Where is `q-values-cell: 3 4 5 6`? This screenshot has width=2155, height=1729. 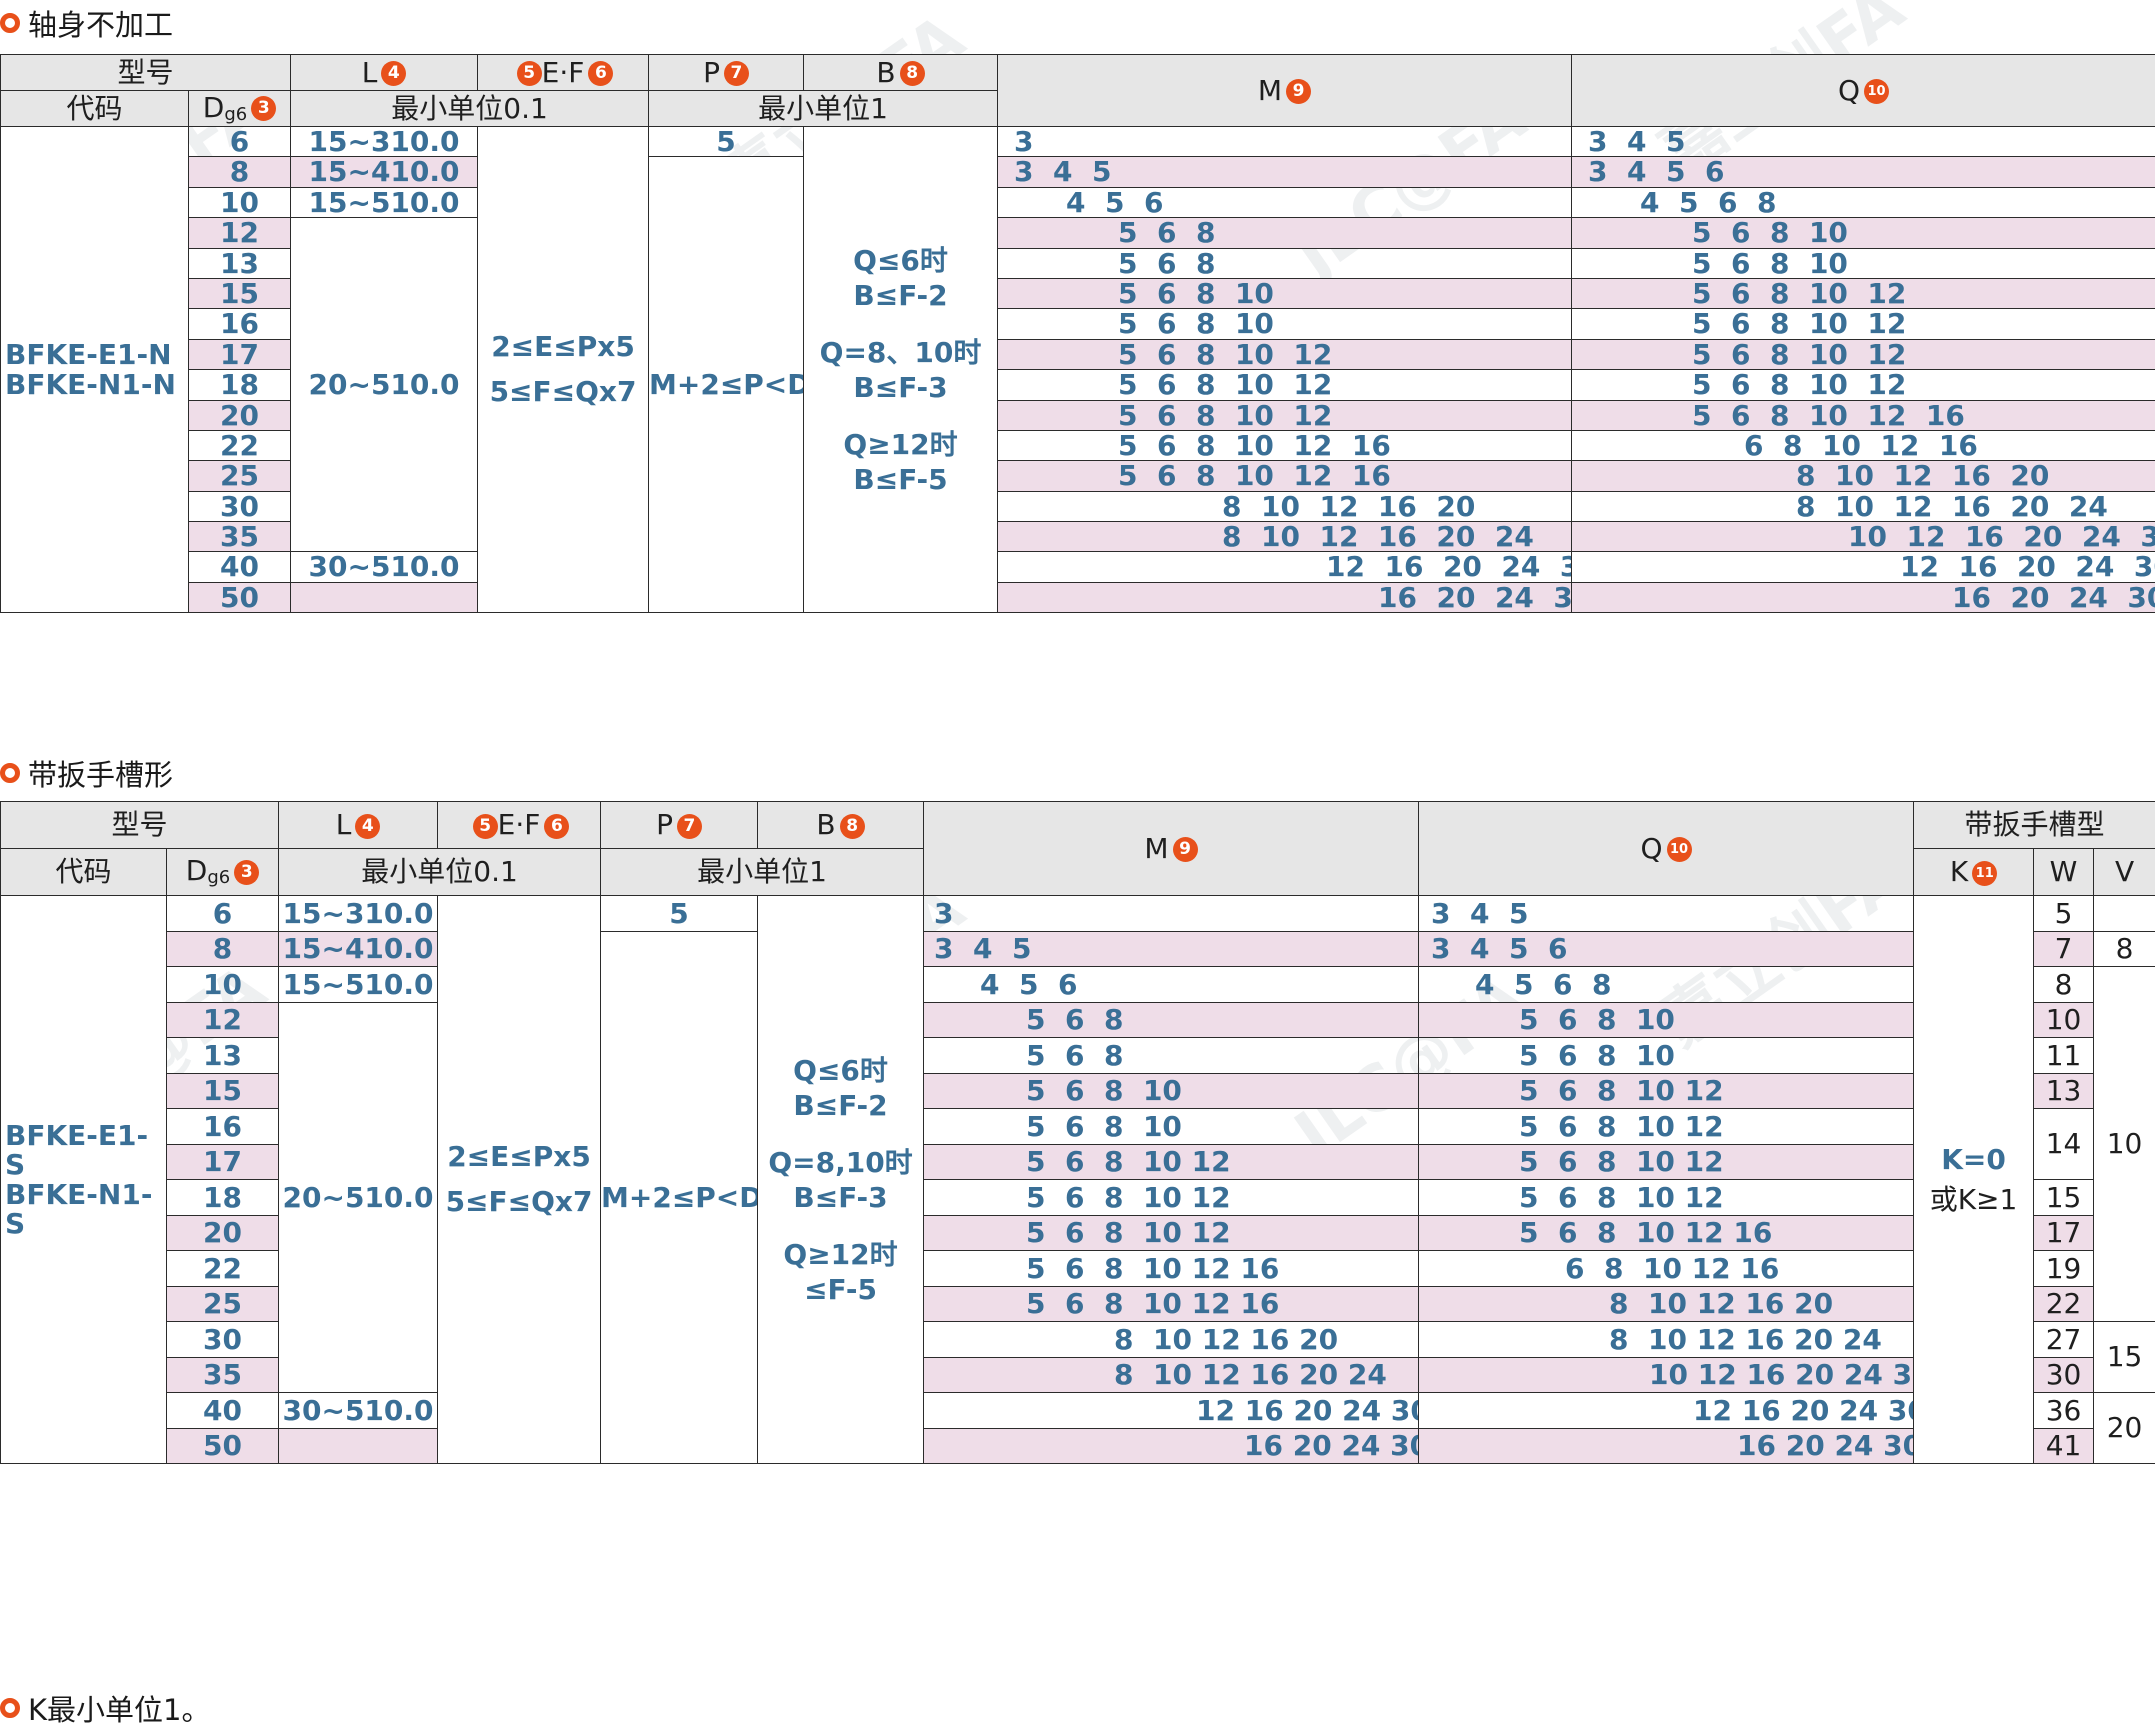 q-values-cell: 3 4 5 6 is located at coordinates (1666, 949).